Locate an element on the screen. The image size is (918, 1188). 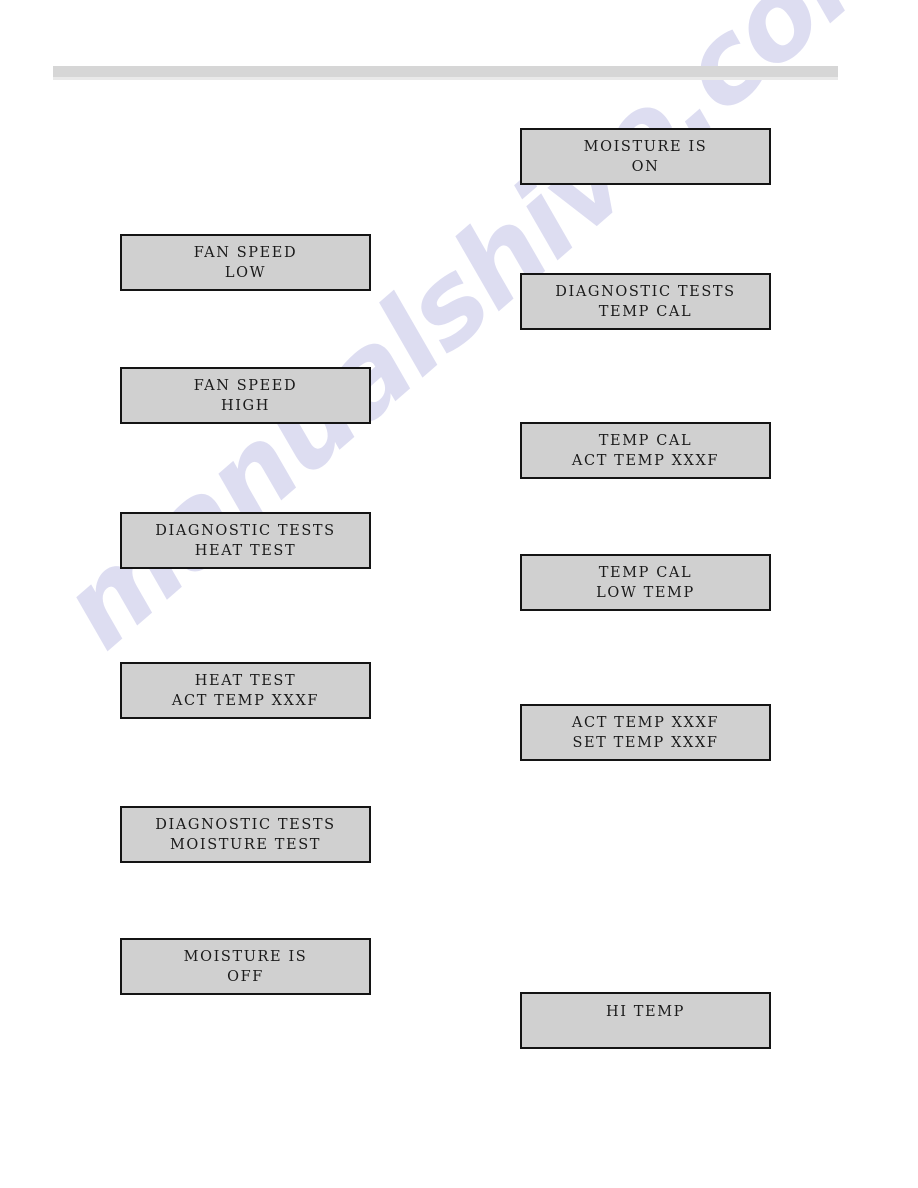
lcd-panel-diagnostic-tests-heat-test: DIAGNOSTIC TESTS HEAT TEST is located at coordinates (245, 540).